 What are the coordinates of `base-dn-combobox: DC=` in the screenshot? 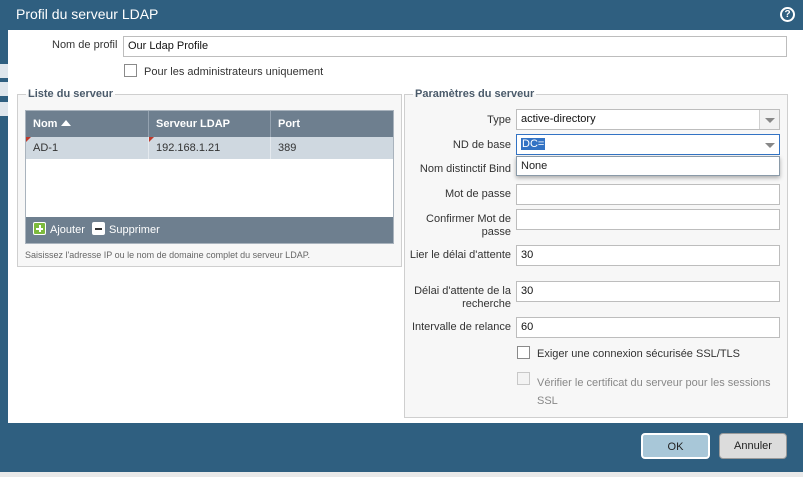 It's located at (648, 144).